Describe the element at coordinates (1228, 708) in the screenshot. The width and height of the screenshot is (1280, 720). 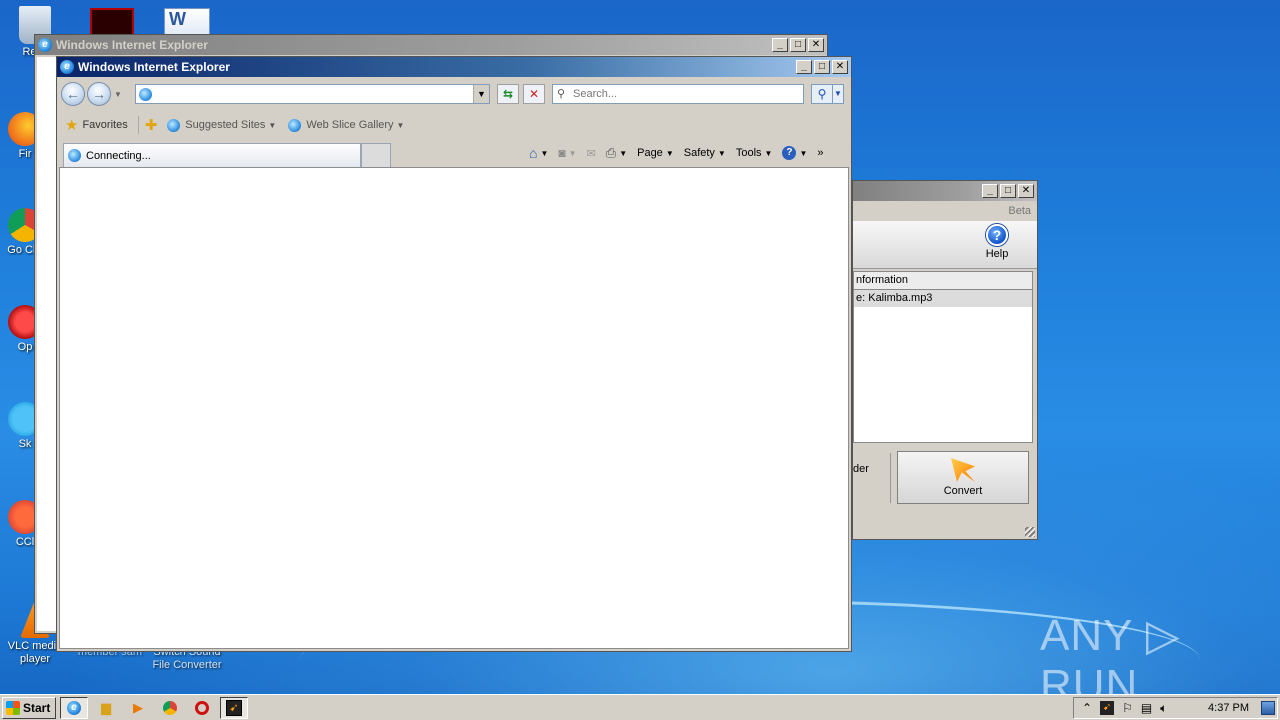
I see `clock: 4:37 PM` at that location.